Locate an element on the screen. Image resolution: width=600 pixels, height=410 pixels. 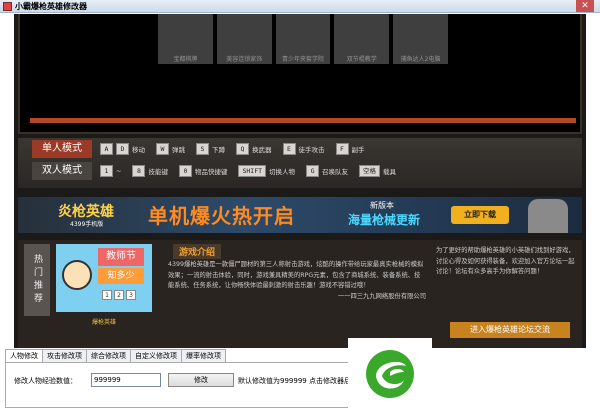
banner-game-name: 炎枪英雄 is located at coordinates (86, 212).